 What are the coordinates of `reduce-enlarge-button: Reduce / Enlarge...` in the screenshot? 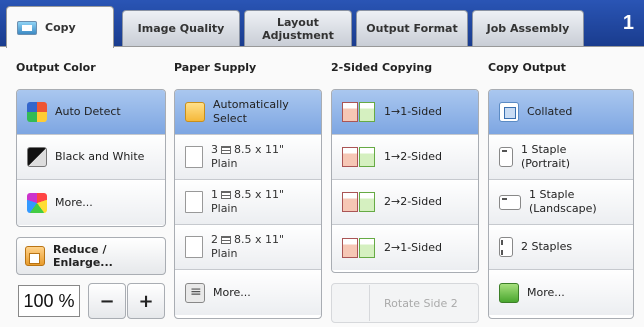 It's located at (91, 256).